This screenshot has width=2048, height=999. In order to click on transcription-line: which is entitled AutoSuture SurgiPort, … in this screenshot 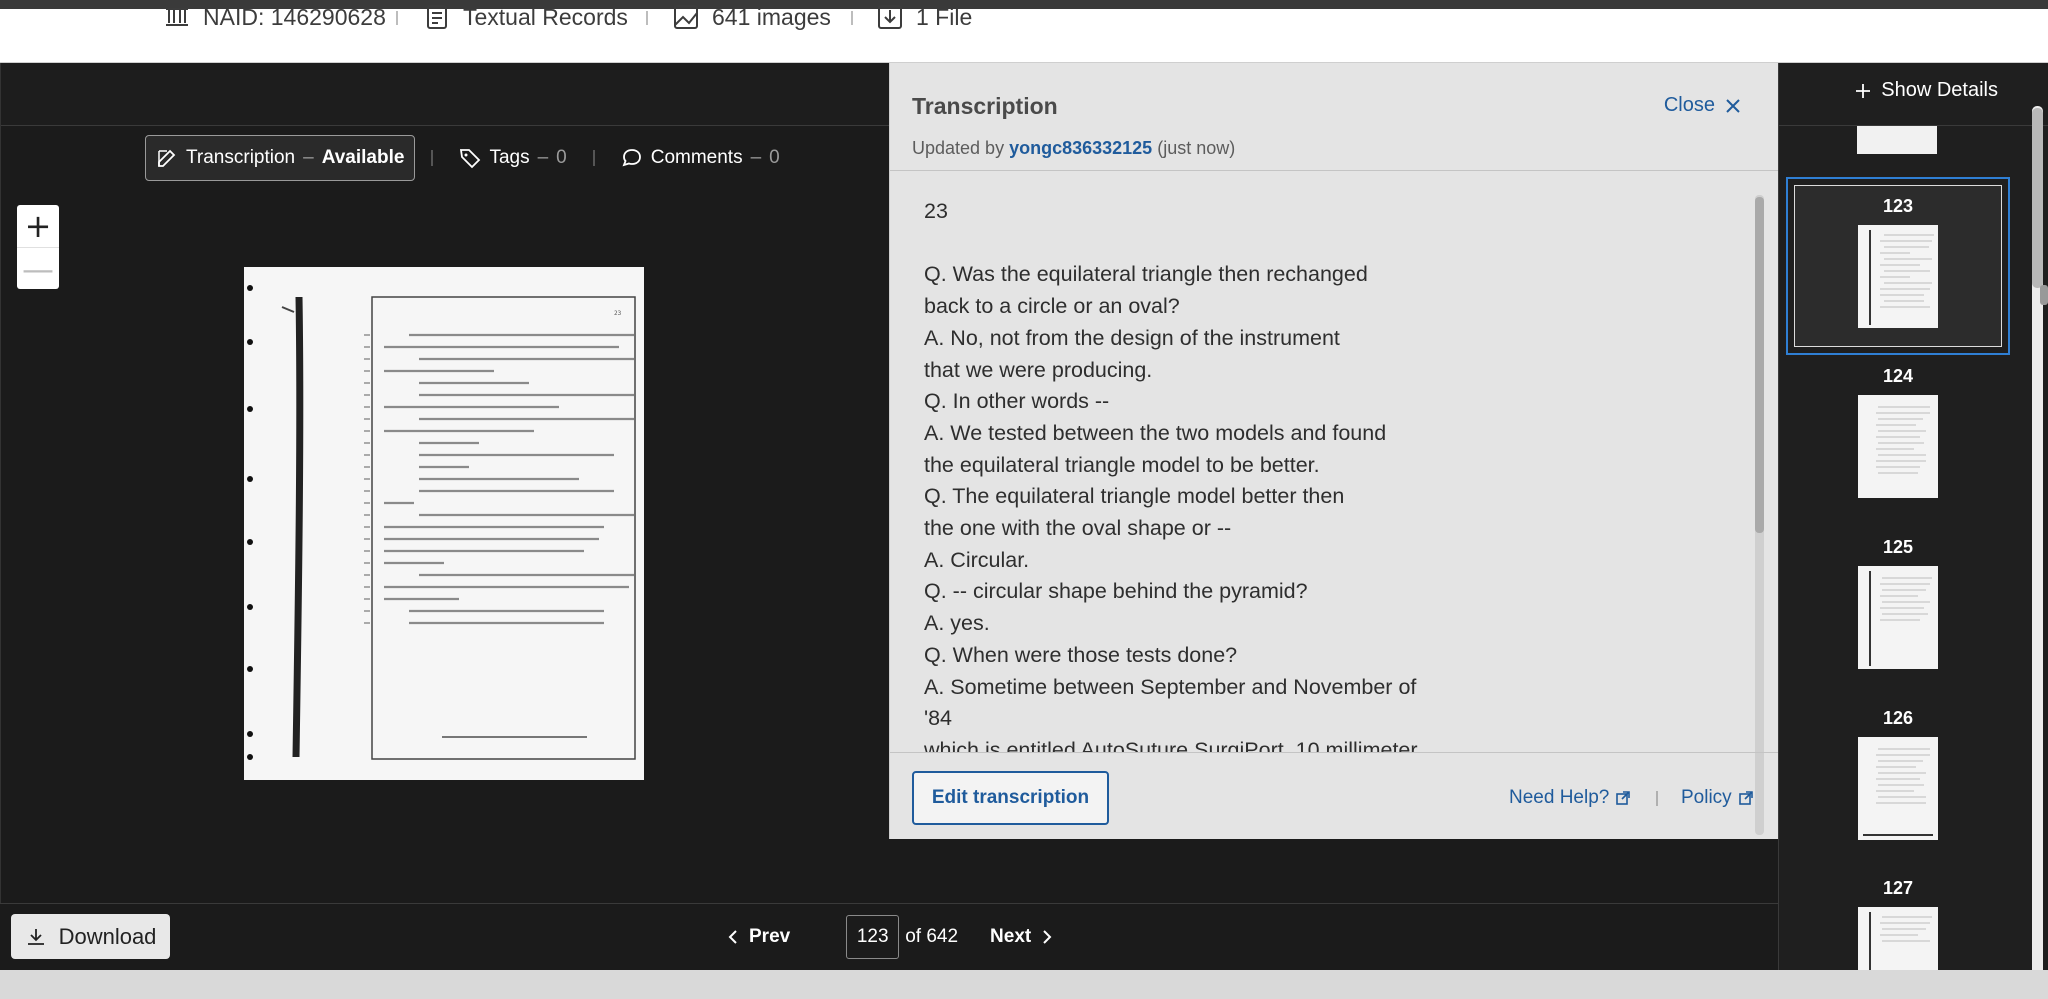, I will do `click(1171, 744)`.